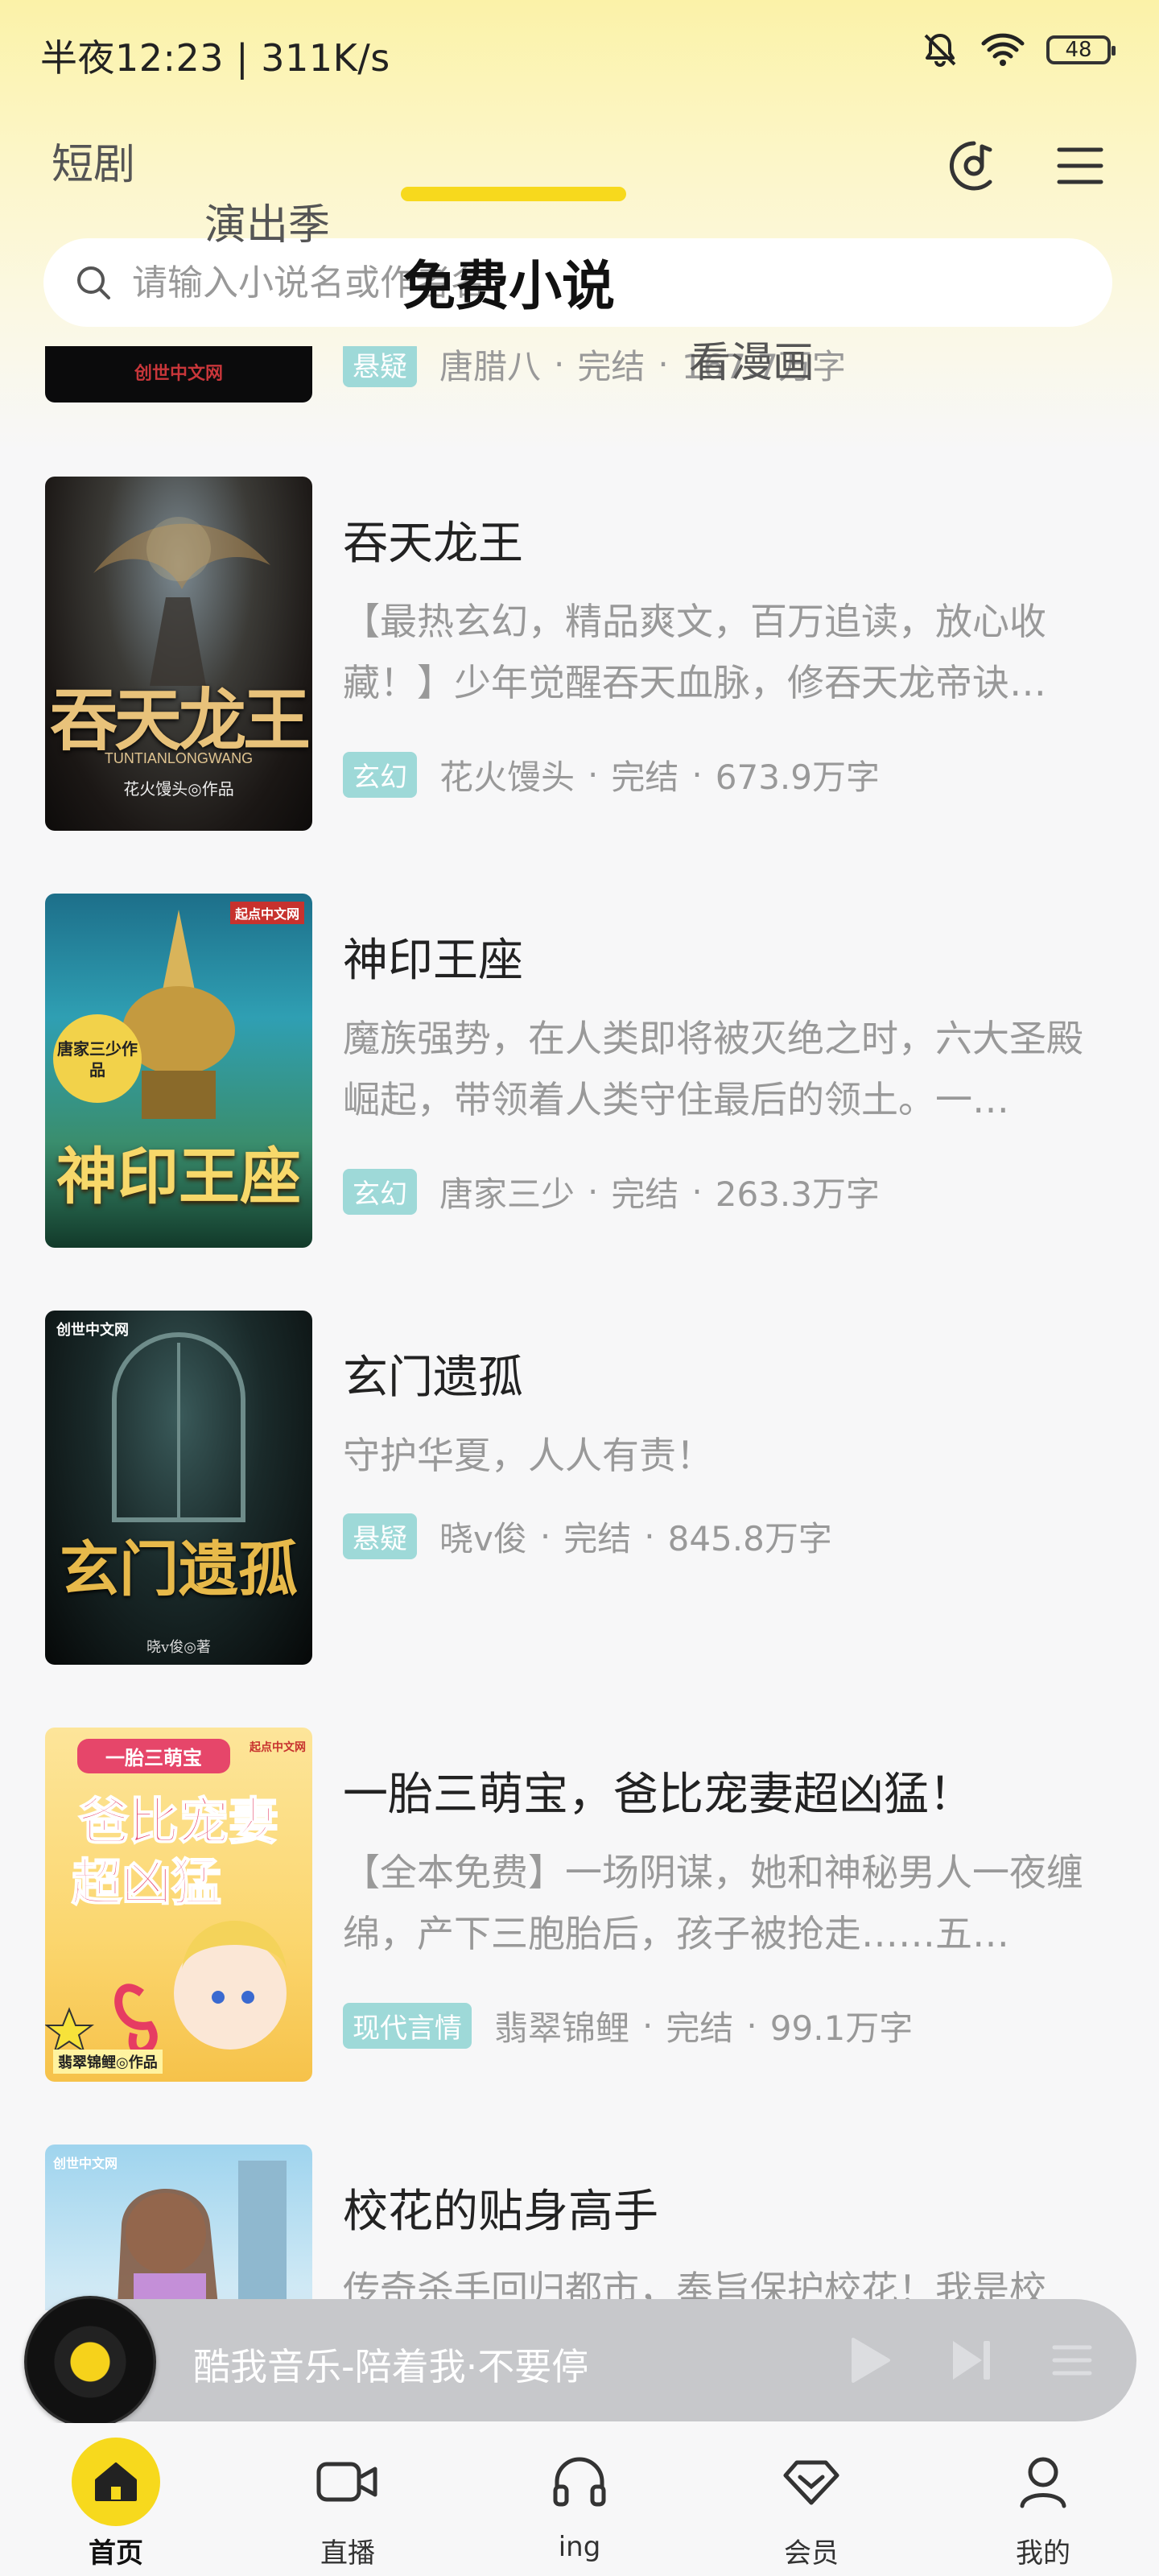 Image resolution: width=1159 pixels, height=2576 pixels. What do you see at coordinates (501, 2207) in the screenshot?
I see `book-title: 校花的贴身高手` at bounding box center [501, 2207].